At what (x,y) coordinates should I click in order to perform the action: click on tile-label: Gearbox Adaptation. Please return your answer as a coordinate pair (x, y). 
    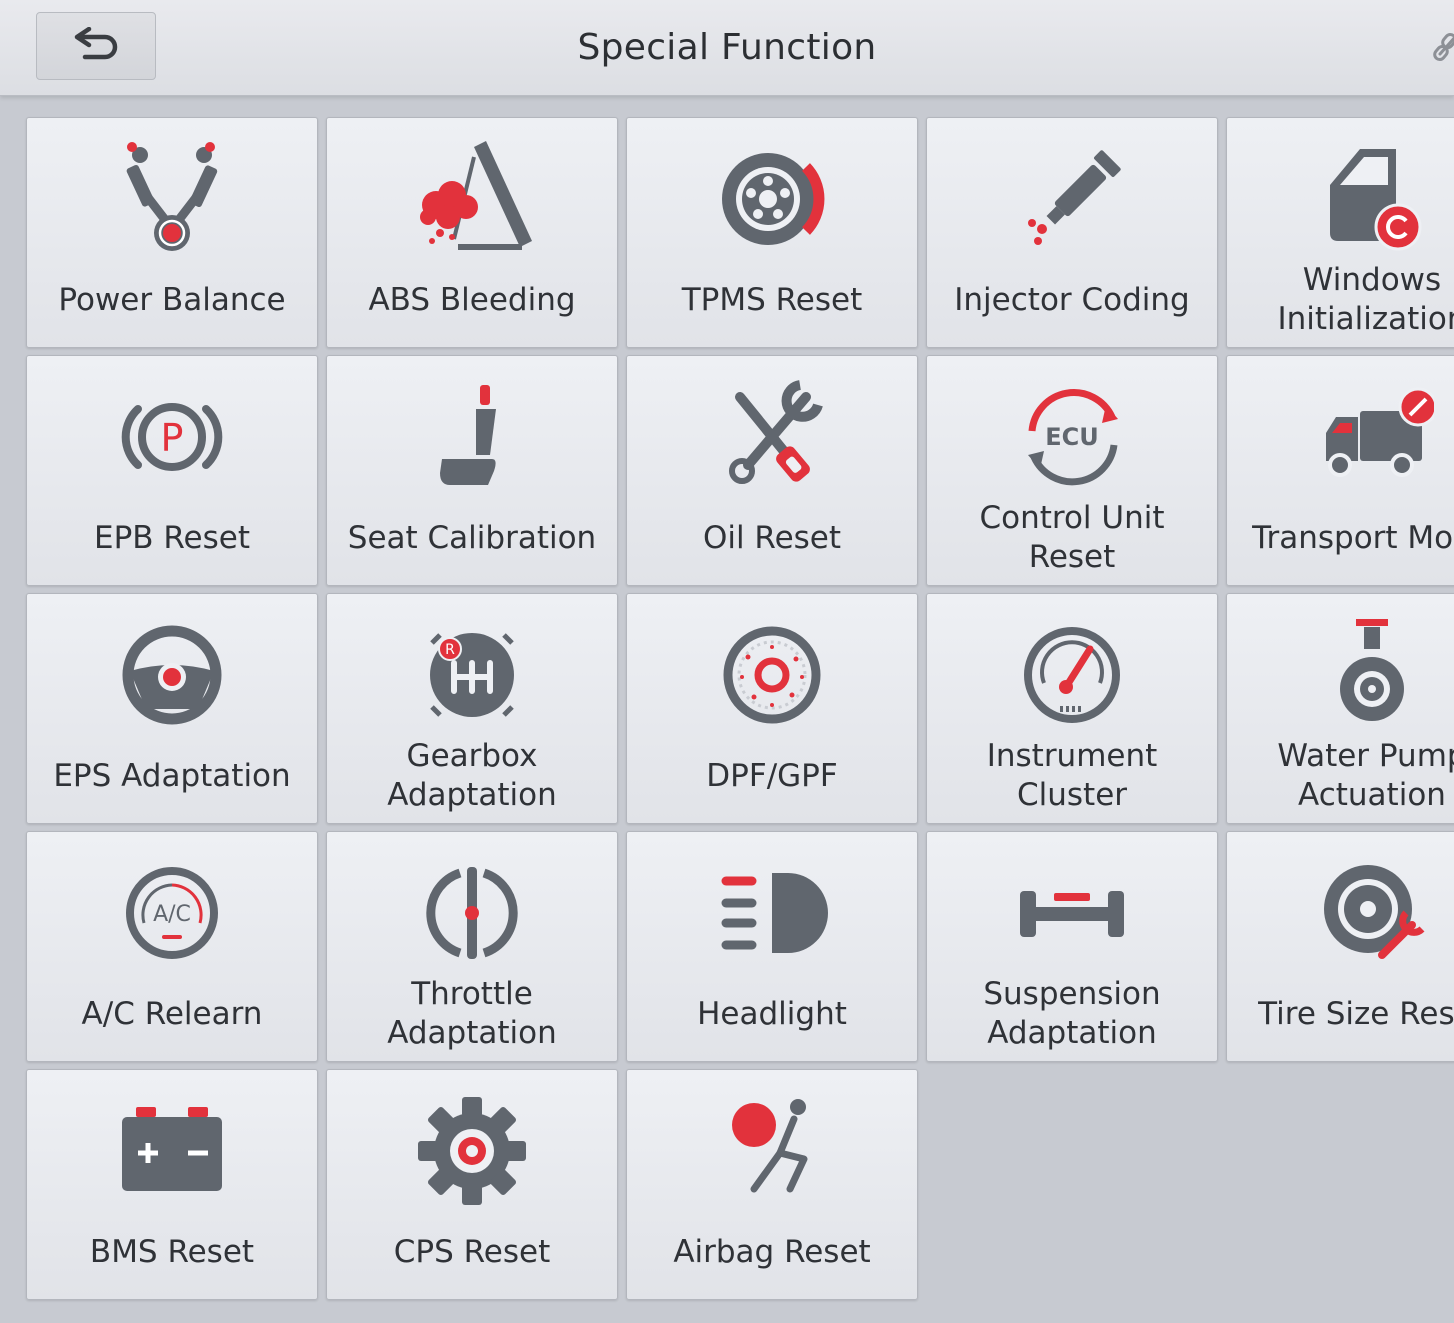
    Looking at the image, I should click on (472, 775).